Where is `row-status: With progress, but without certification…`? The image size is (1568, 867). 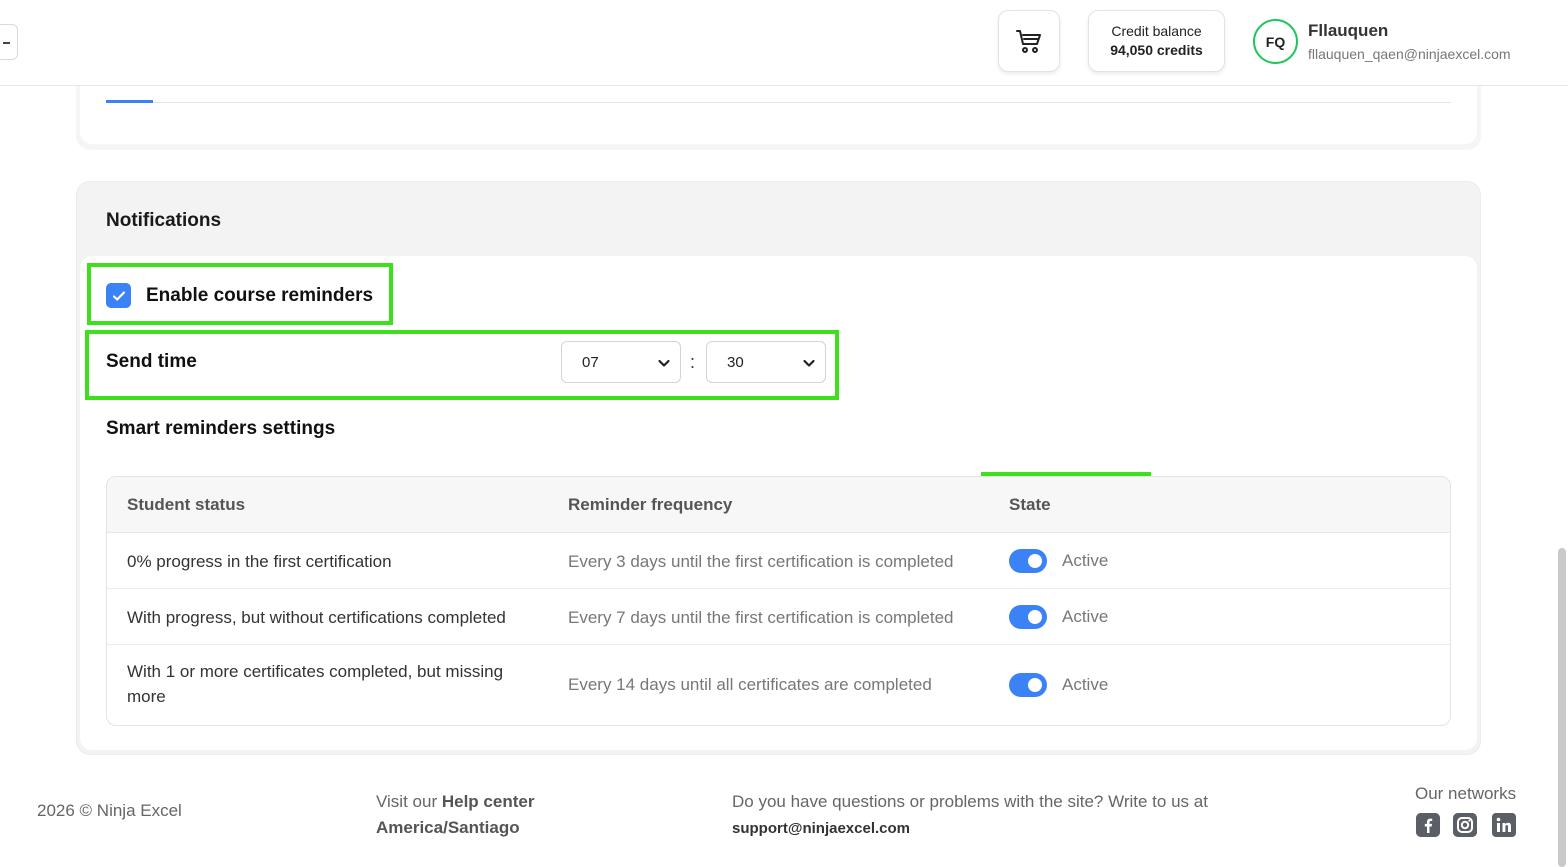
row-status: With progress, but without certification… is located at coordinates (316, 617).